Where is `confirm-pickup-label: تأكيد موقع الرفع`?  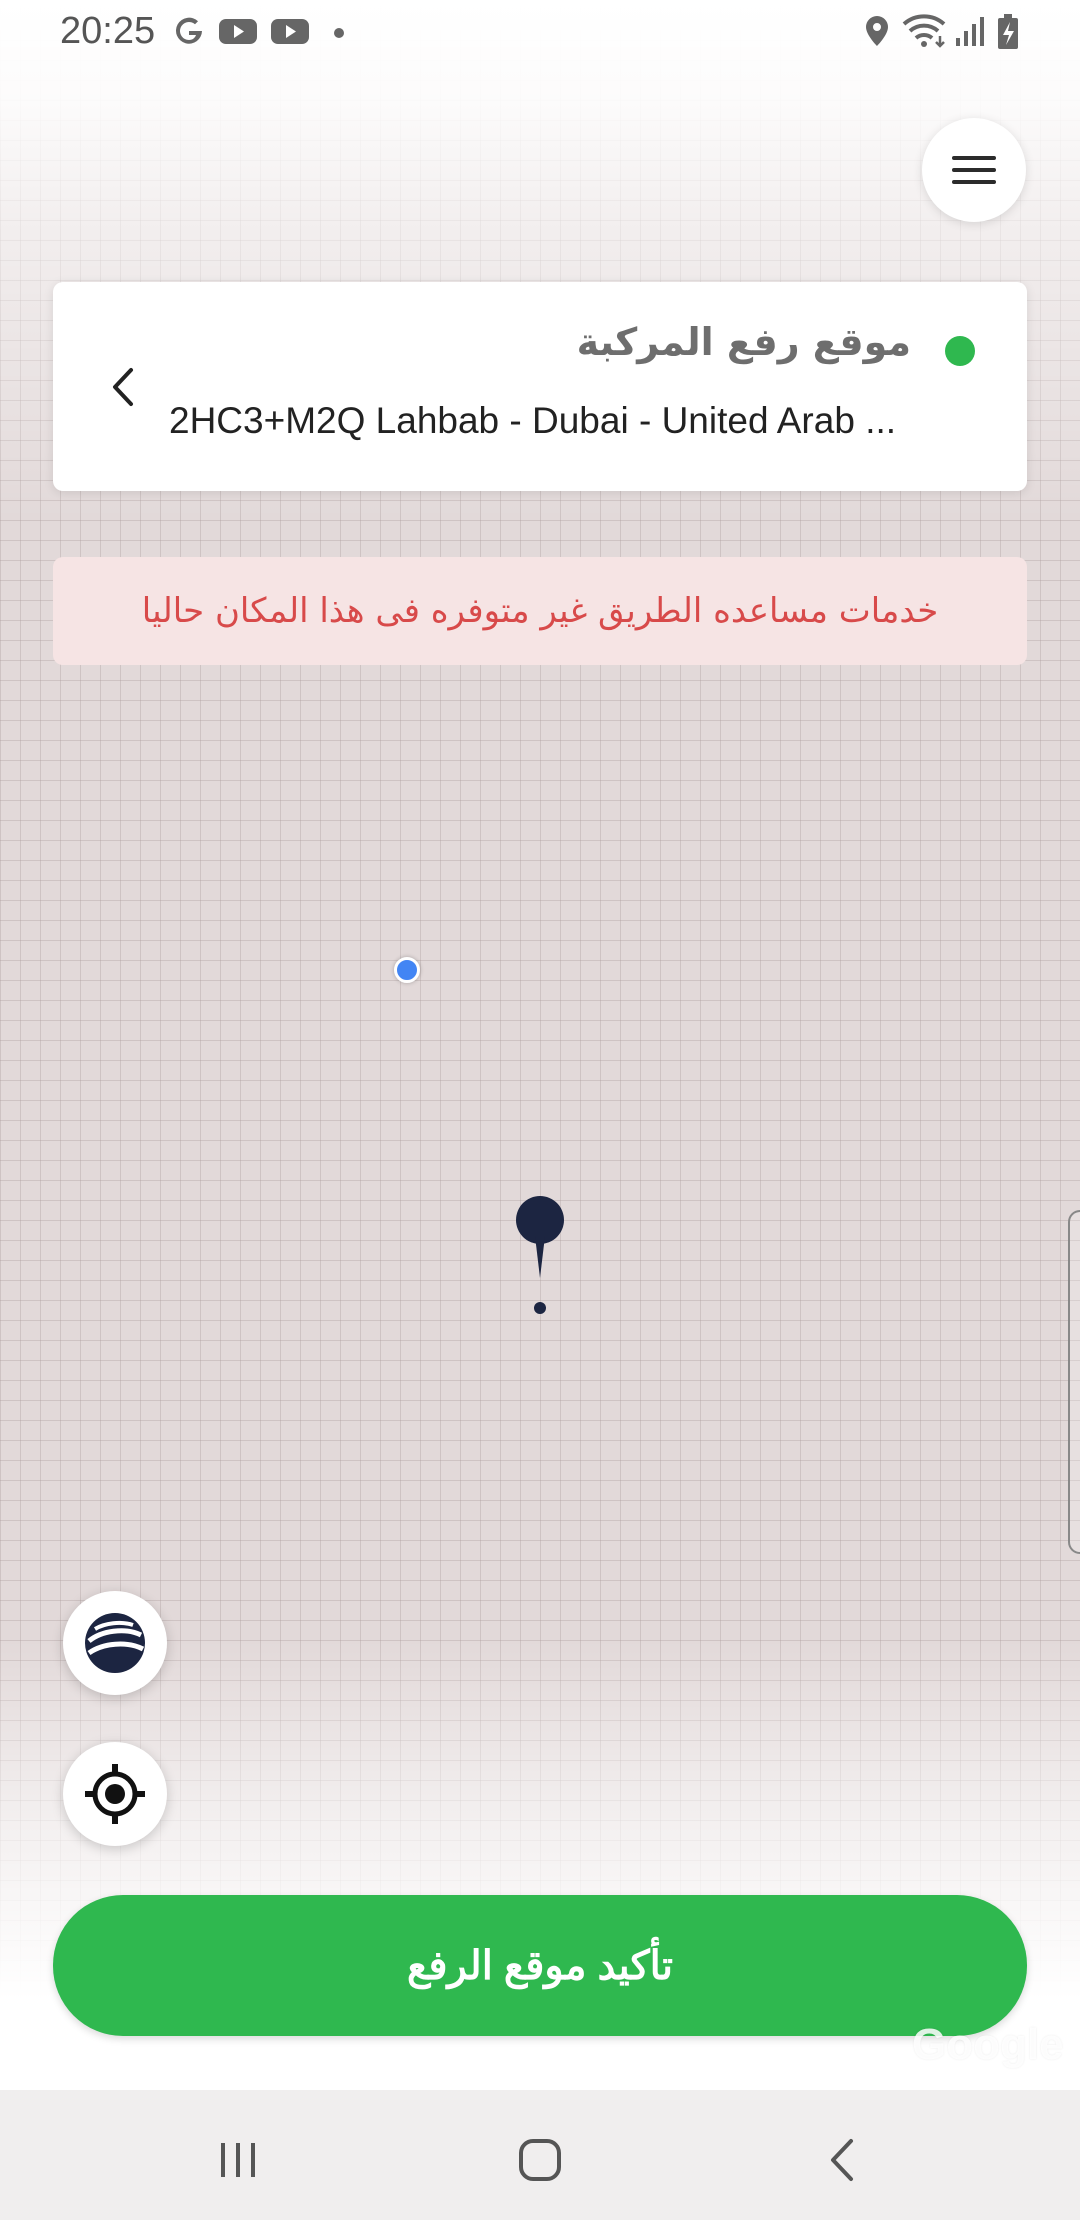 confirm-pickup-label: تأكيد موقع الرفع is located at coordinates (540, 1965).